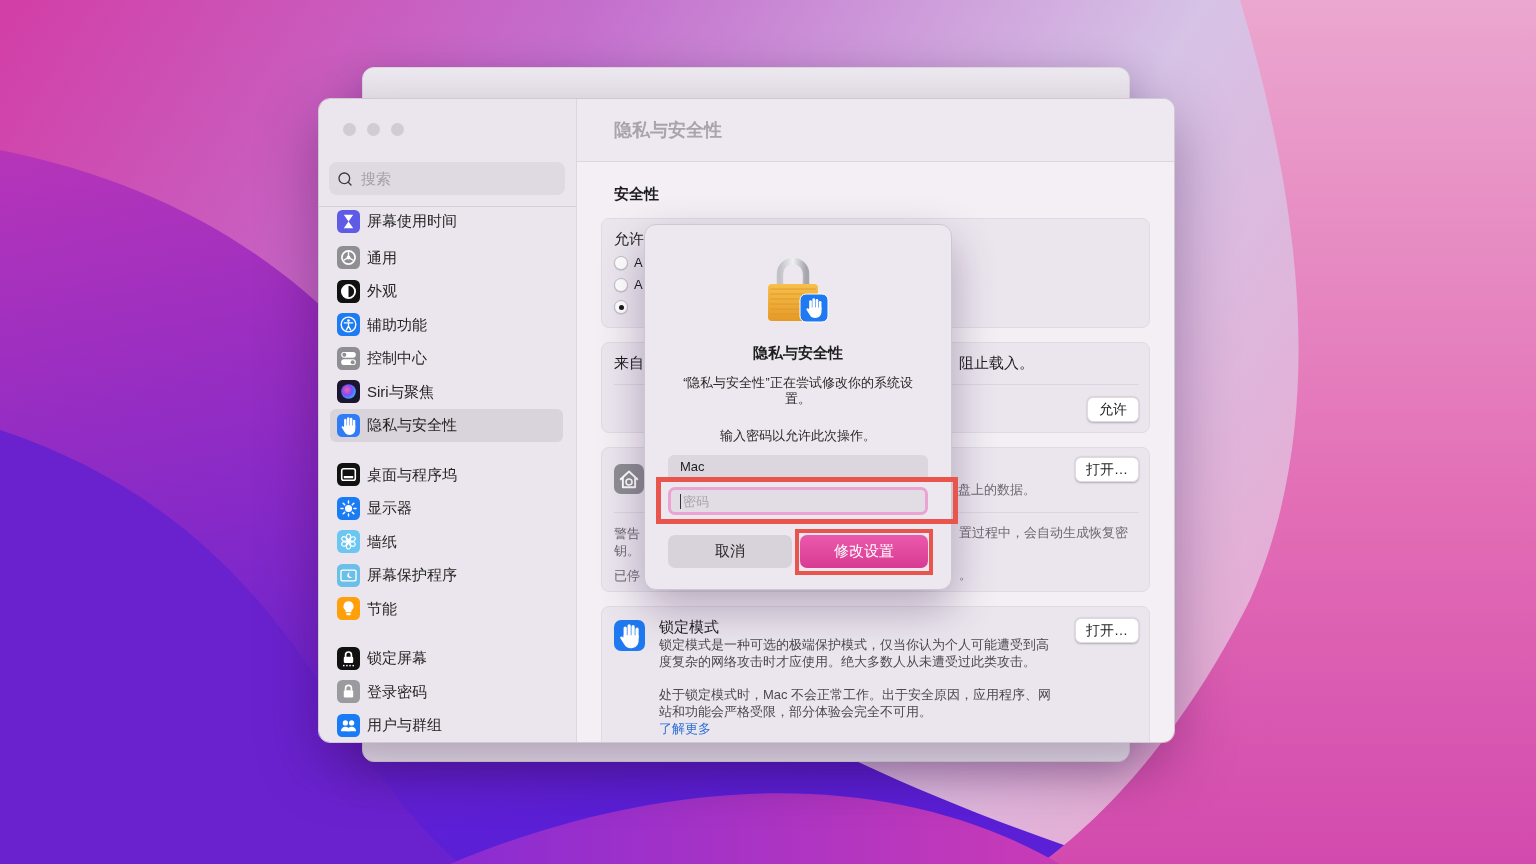 This screenshot has height=864, width=1536. I want to click on sidebar-item: 锁定屏幕, so click(446, 658).